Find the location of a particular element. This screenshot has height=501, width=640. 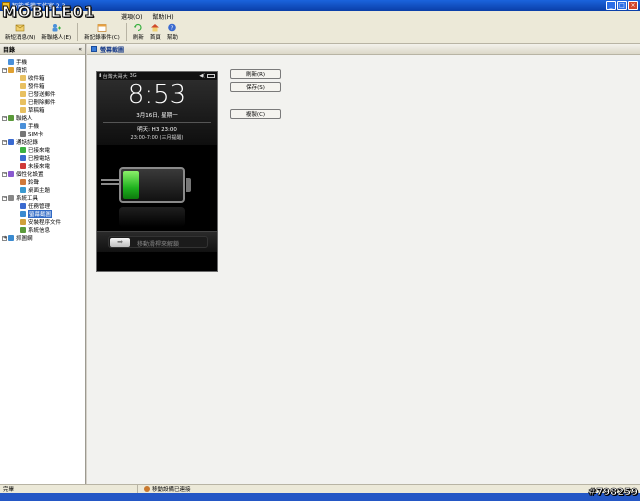

home-button: 首頁 is located at coordinates (155, 32).